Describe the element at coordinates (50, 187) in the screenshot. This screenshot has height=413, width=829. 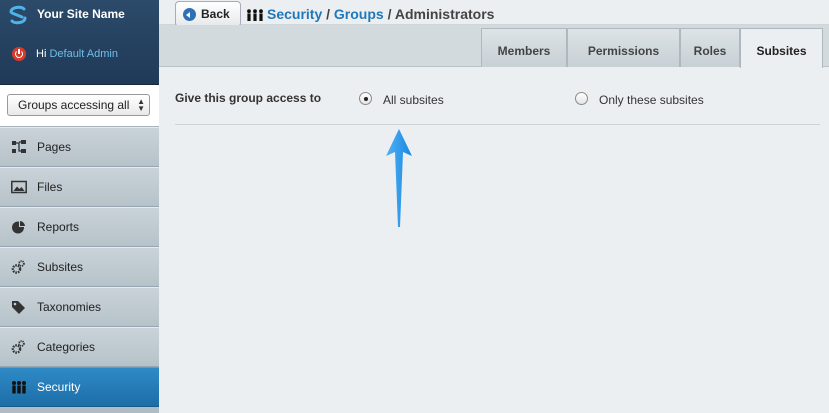
I see `sidebar-item-label: Files` at that location.